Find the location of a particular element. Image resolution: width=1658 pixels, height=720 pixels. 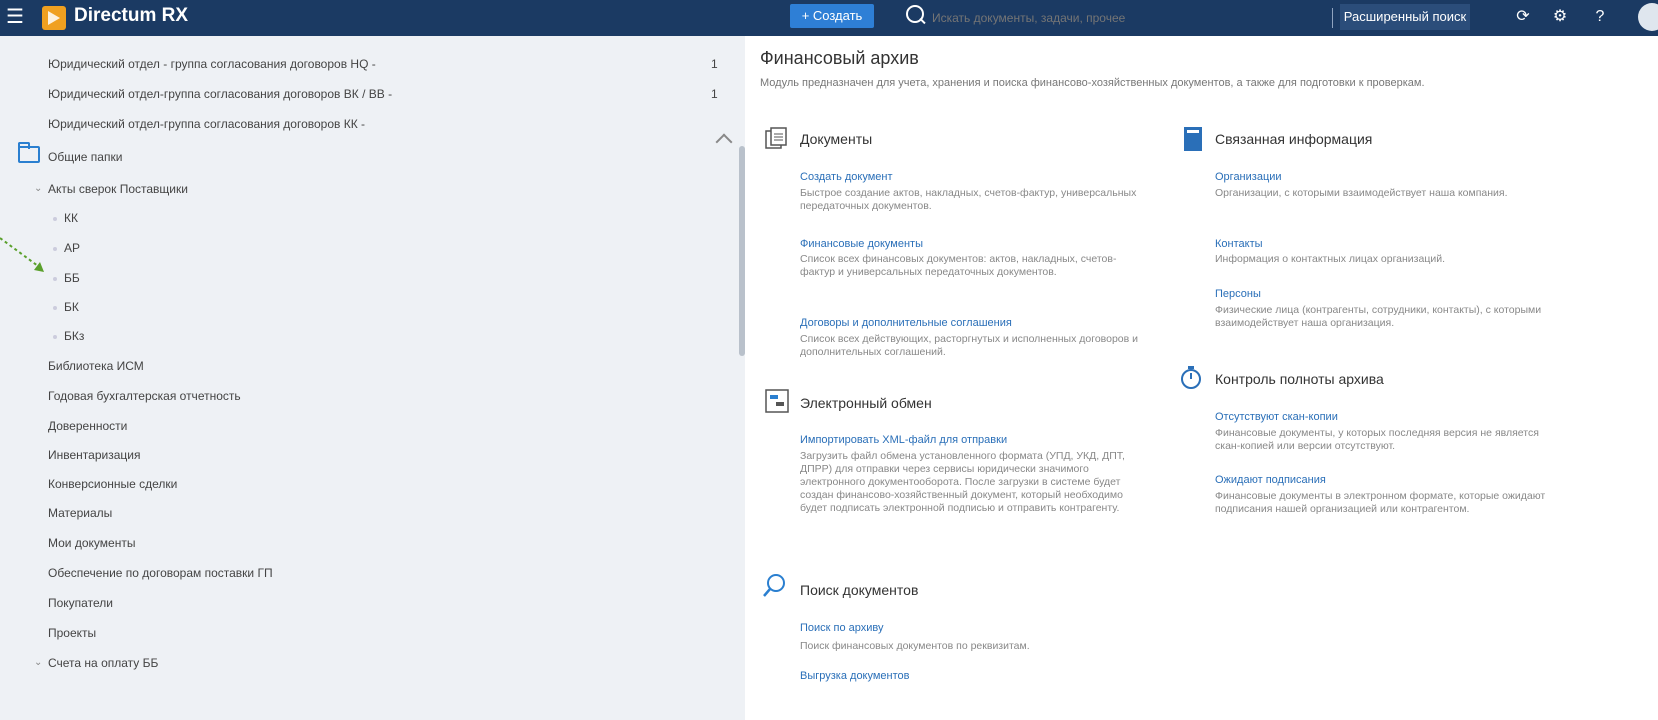

completeness-section-title: Контроль полноты архива is located at coordinates (1299, 379).